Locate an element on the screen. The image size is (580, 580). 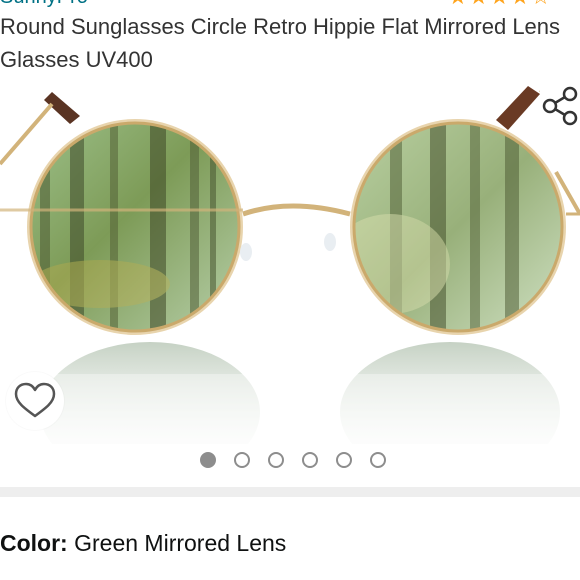
rating-stars: ★★★★☆ is located at coordinates (500, 5).